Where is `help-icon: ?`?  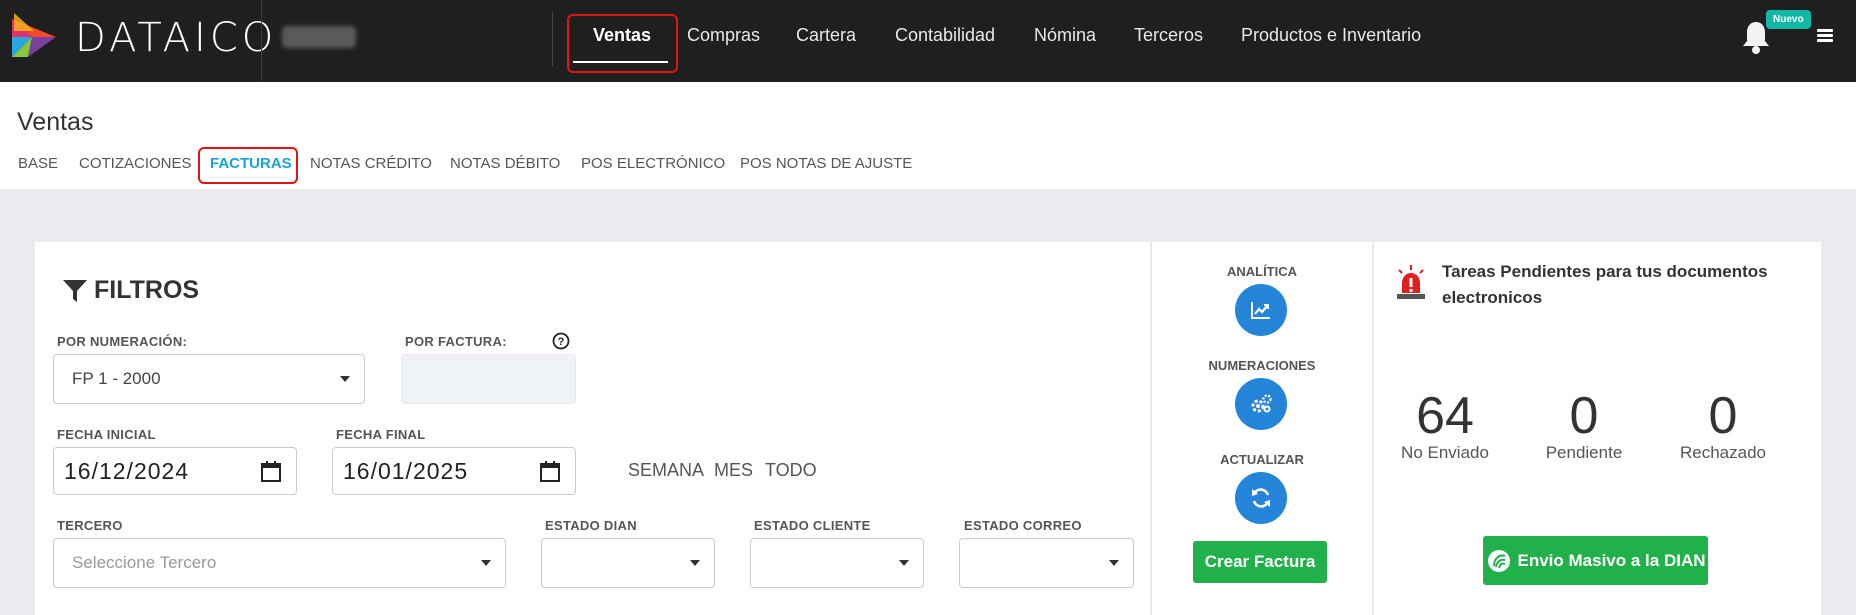
help-icon: ? is located at coordinates (561, 341).